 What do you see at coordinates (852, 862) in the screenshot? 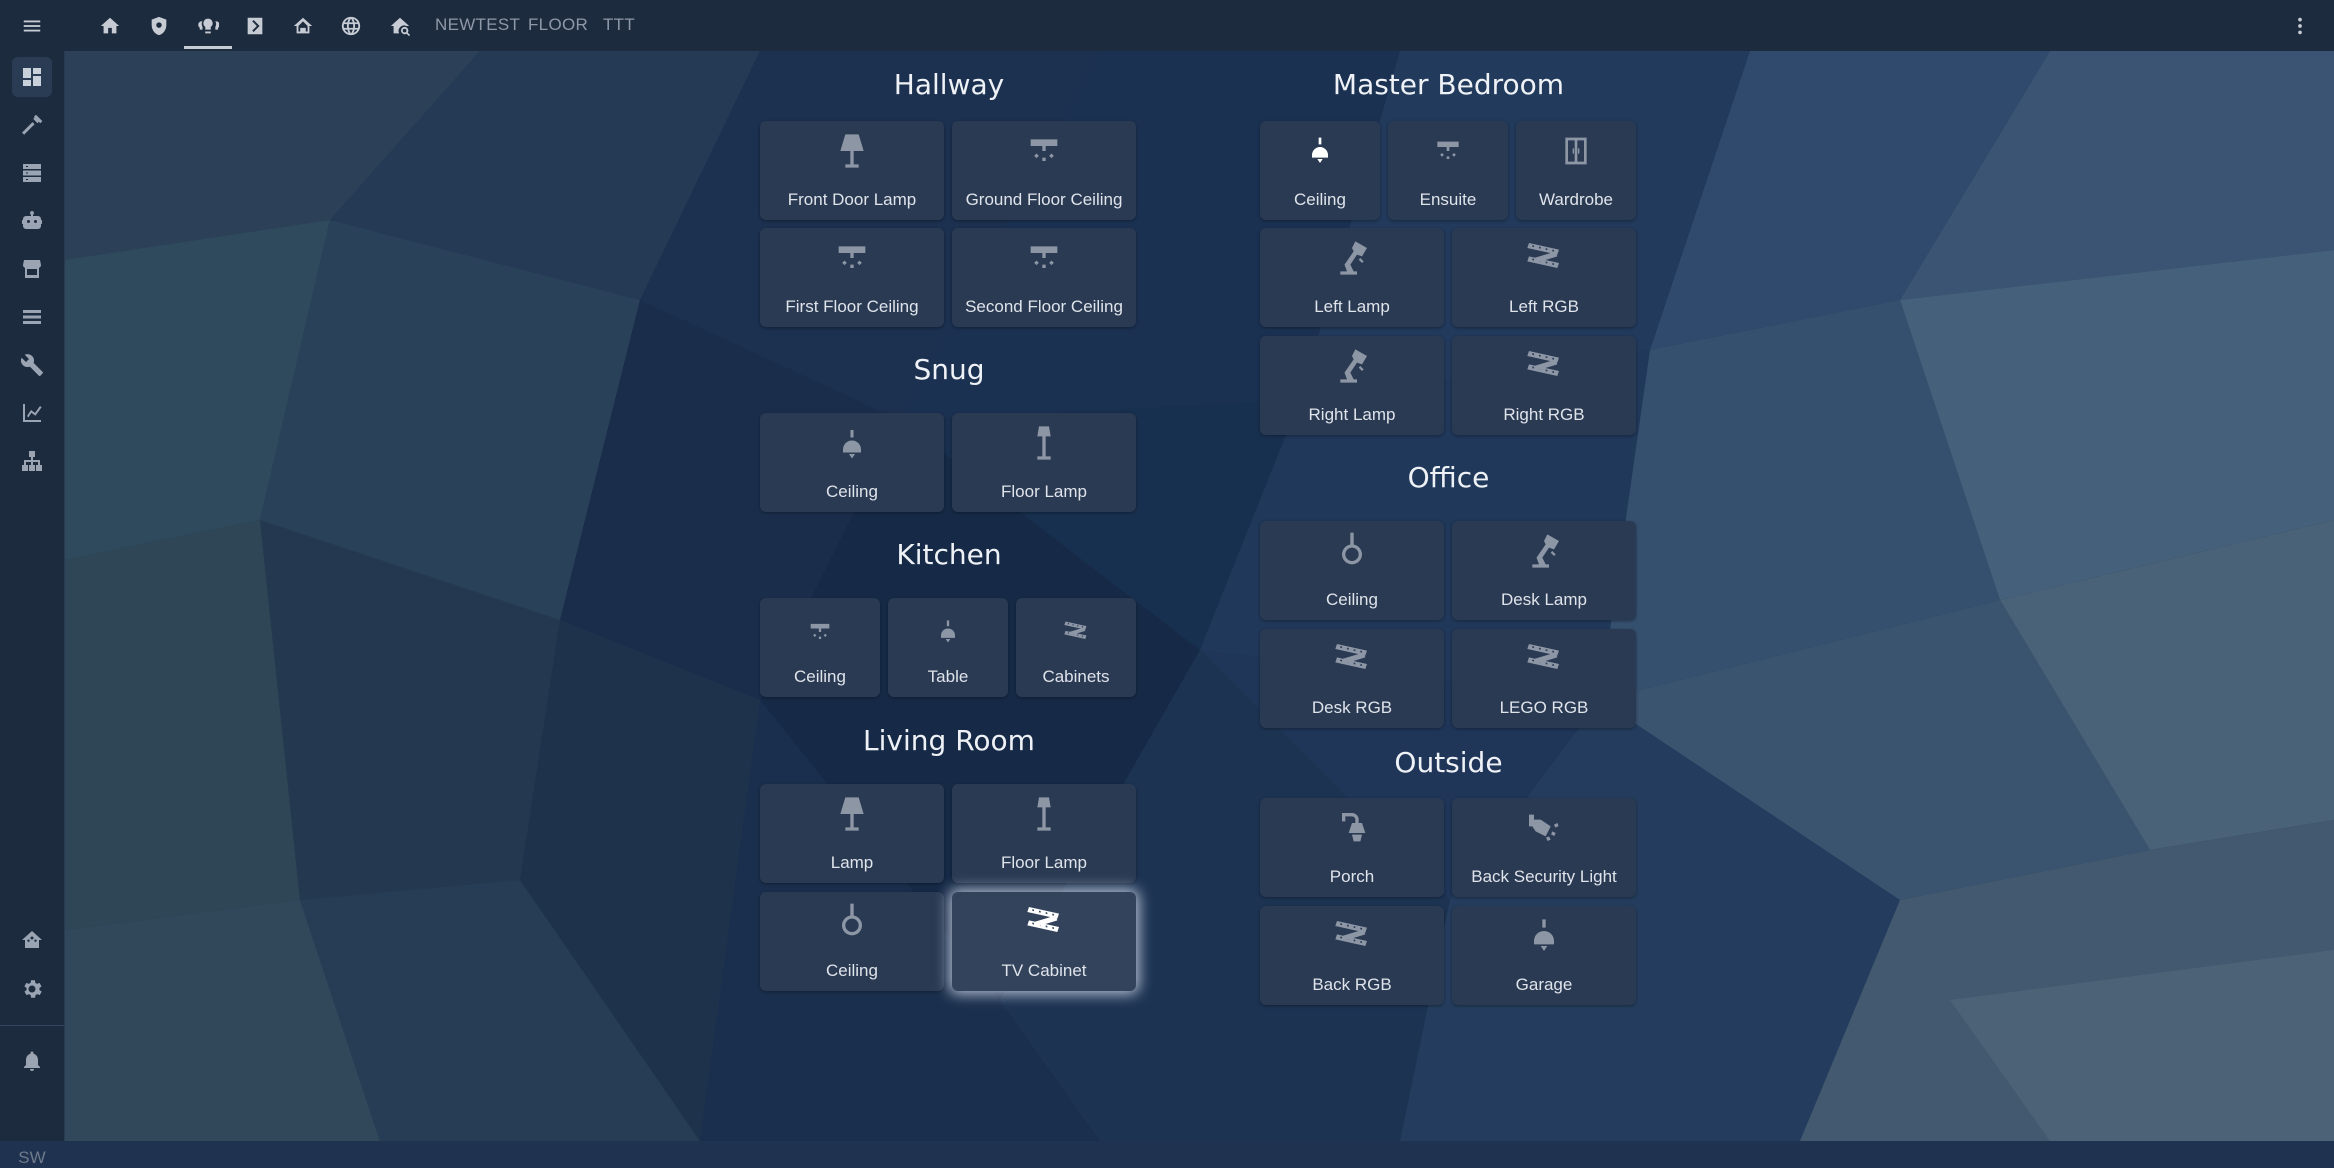
I see `card-label: Lamp` at bounding box center [852, 862].